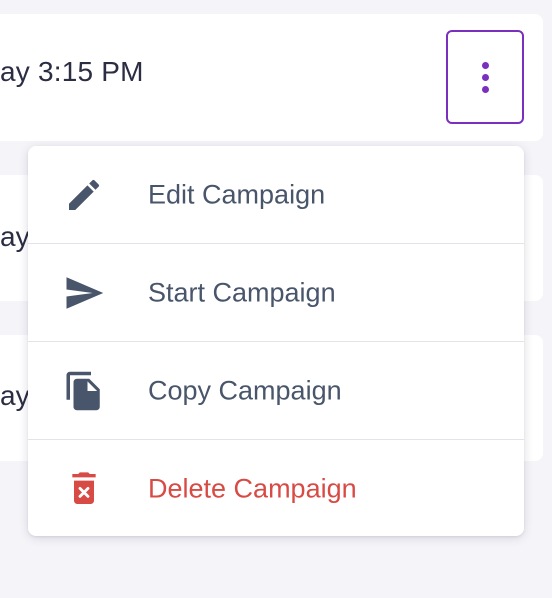 Image resolution: width=552 pixels, height=598 pixels. Describe the element at coordinates (84, 391) in the screenshot. I see `copy-icon` at that location.